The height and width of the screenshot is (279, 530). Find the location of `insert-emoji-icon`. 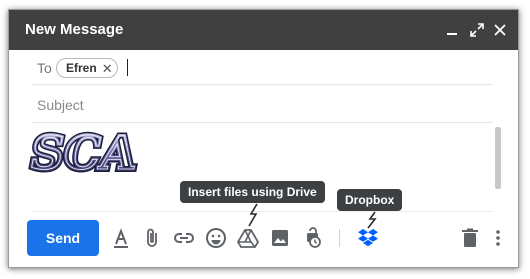

insert-emoji-icon is located at coordinates (216, 238).